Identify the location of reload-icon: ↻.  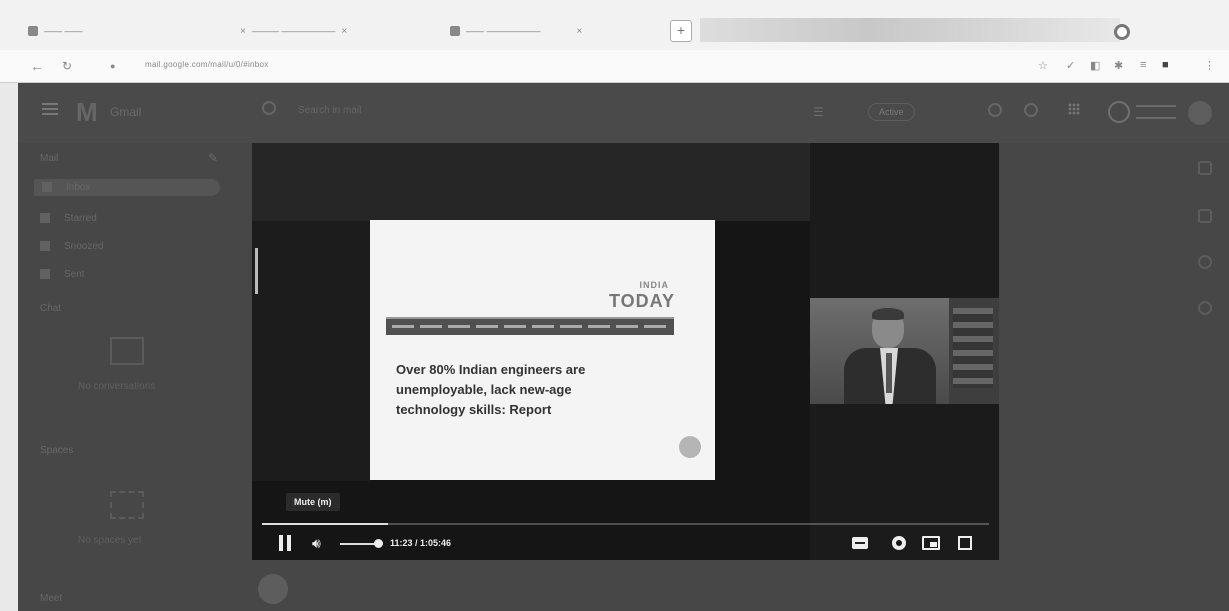
(67, 66).